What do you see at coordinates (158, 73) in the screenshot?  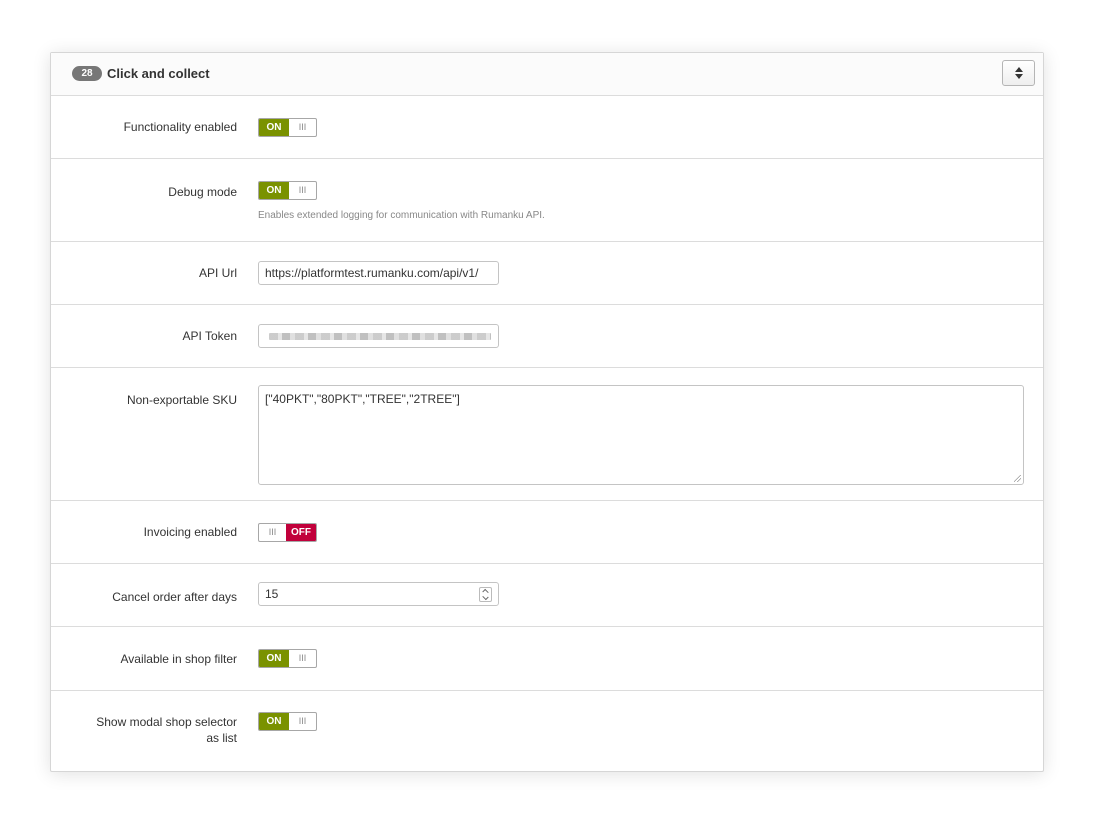 I see `panel-title: Click and collect` at bounding box center [158, 73].